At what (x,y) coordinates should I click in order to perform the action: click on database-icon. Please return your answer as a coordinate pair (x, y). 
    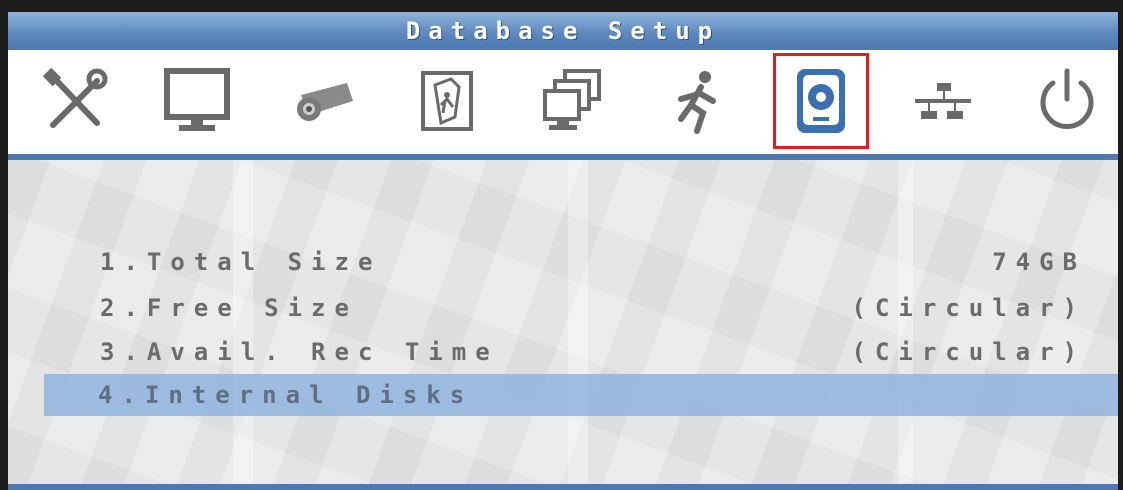
    Looking at the image, I should click on (821, 101).